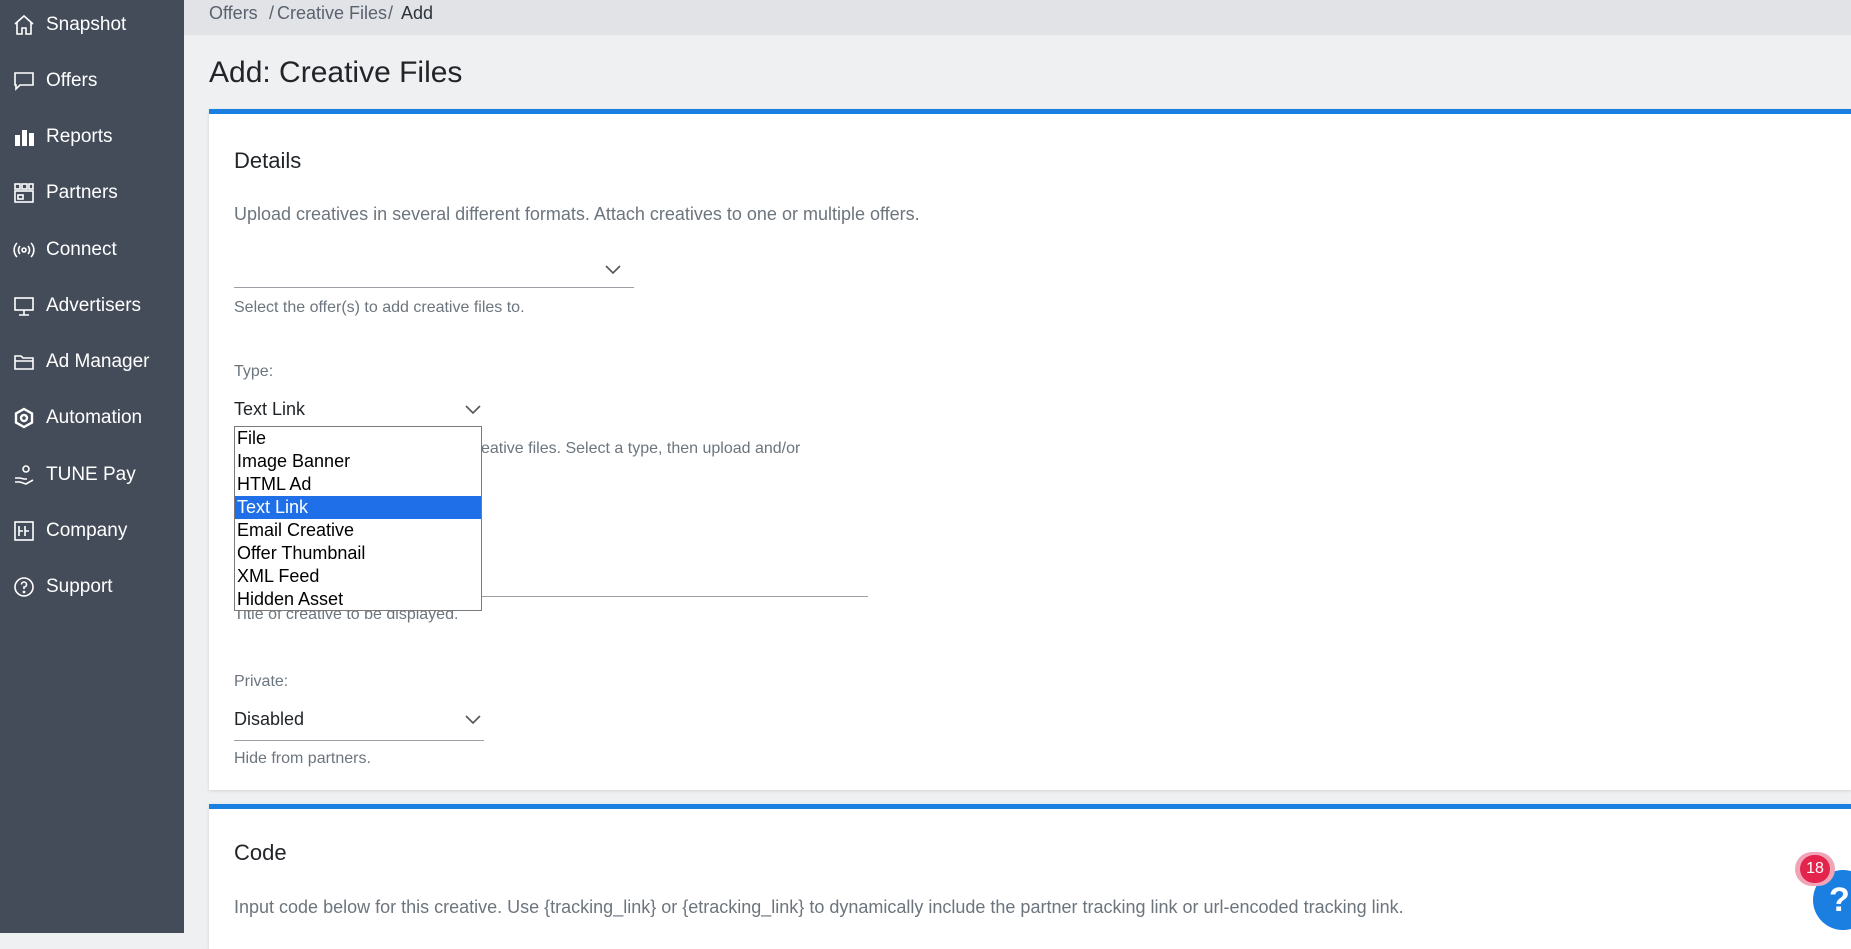 The height and width of the screenshot is (949, 1851). I want to click on breadcrumb, so click(1017, 17).